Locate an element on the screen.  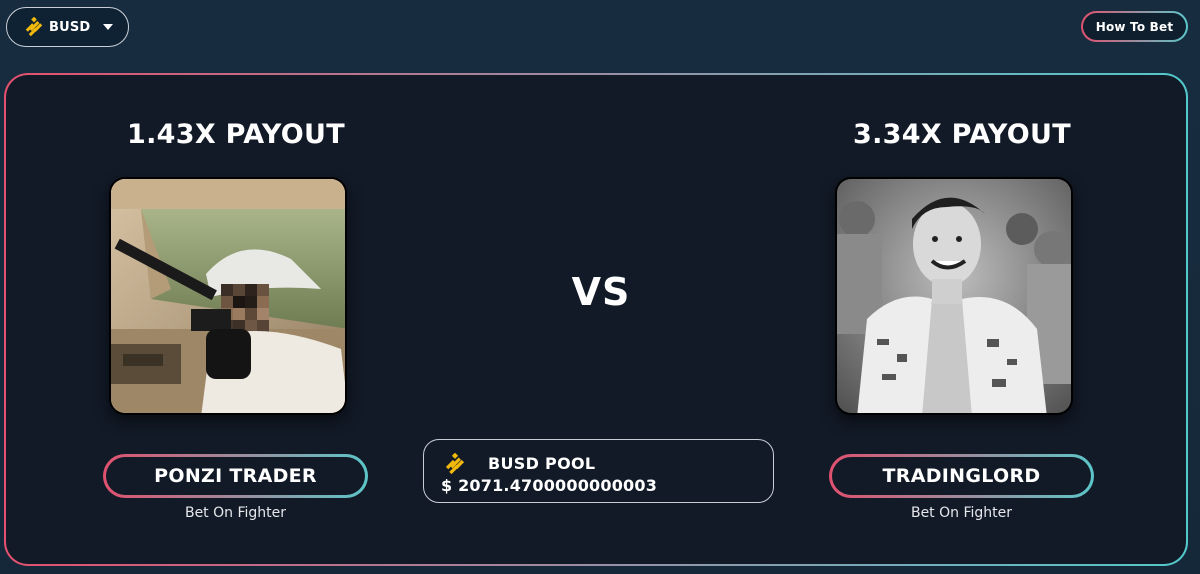
right-fighter-image is located at coordinates (954, 296).